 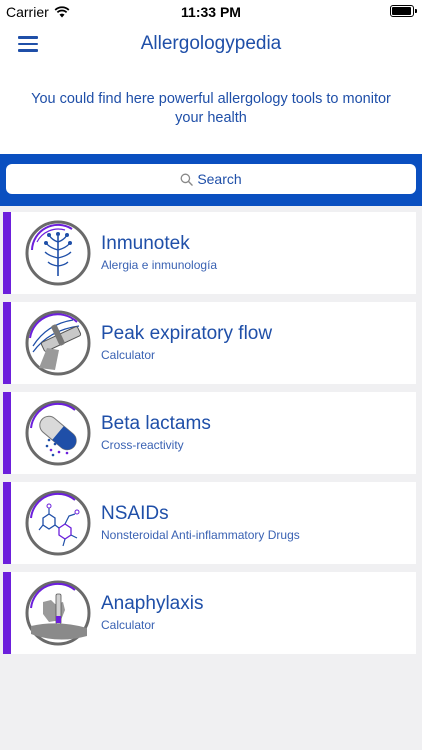 I want to click on battery-icon, so click(x=403, y=11).